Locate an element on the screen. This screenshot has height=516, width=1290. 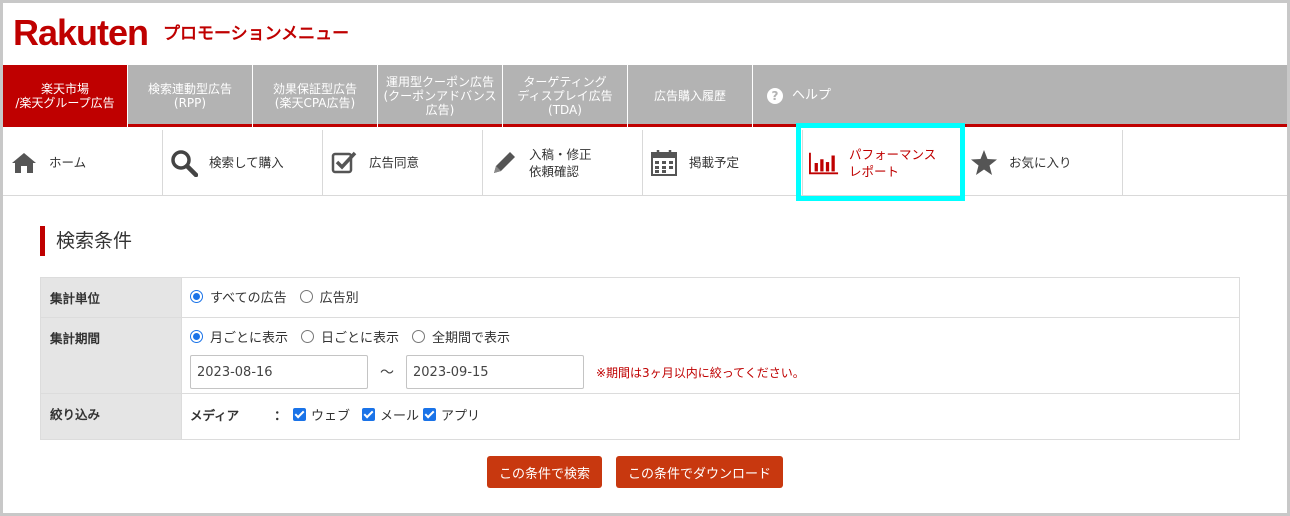
checkbox-label: アプリ is located at coordinates (461, 416).